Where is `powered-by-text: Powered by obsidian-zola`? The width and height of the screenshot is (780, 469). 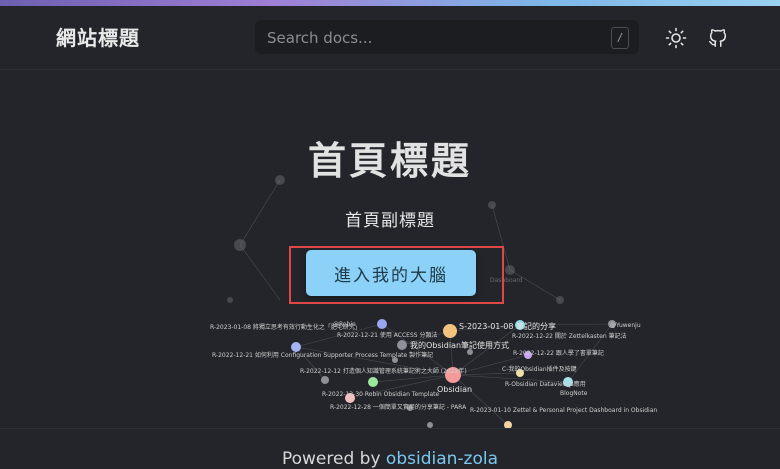 powered-by-text: Powered by obsidian-zola is located at coordinates (390, 459).